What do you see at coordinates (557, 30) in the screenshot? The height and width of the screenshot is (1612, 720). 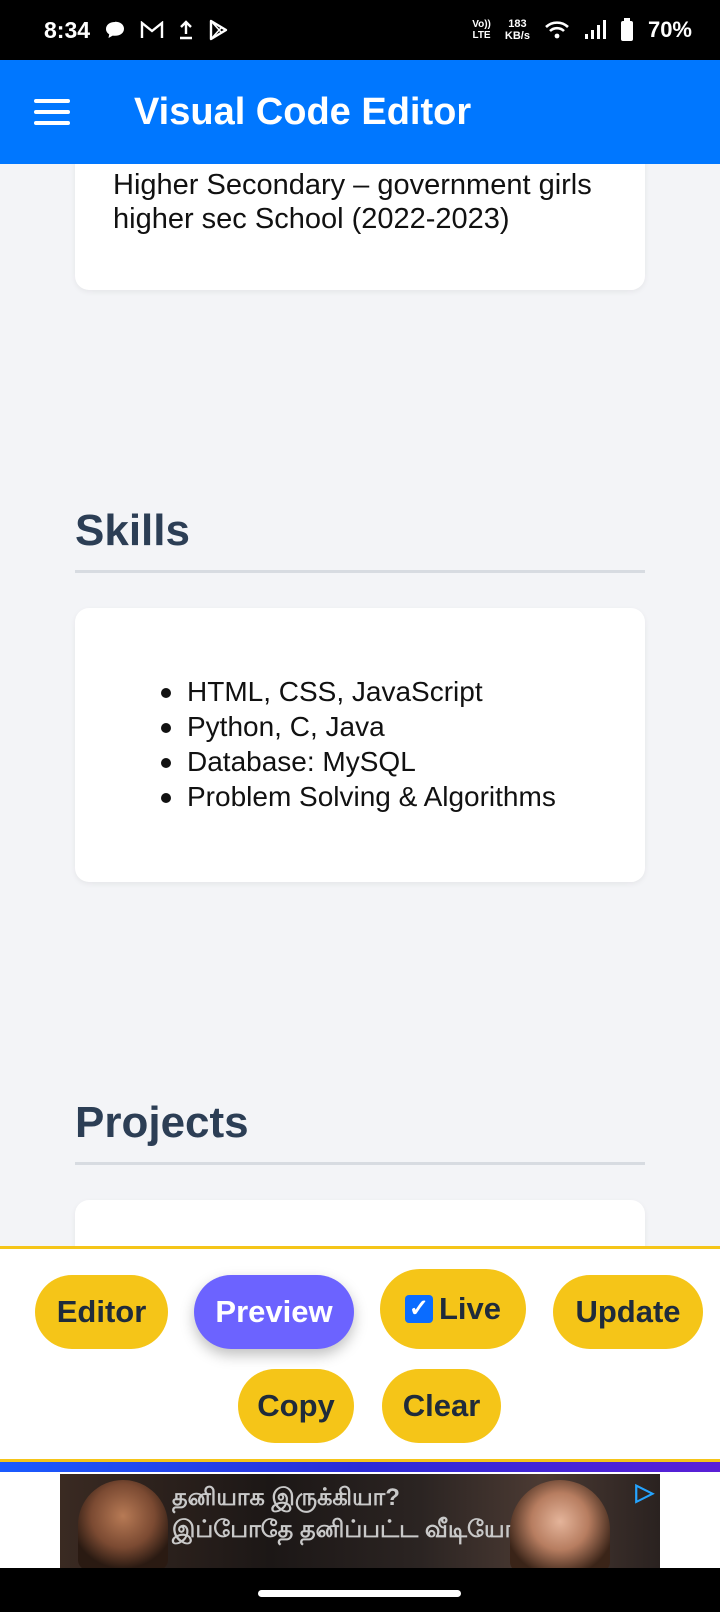 I see `wifi-icon` at bounding box center [557, 30].